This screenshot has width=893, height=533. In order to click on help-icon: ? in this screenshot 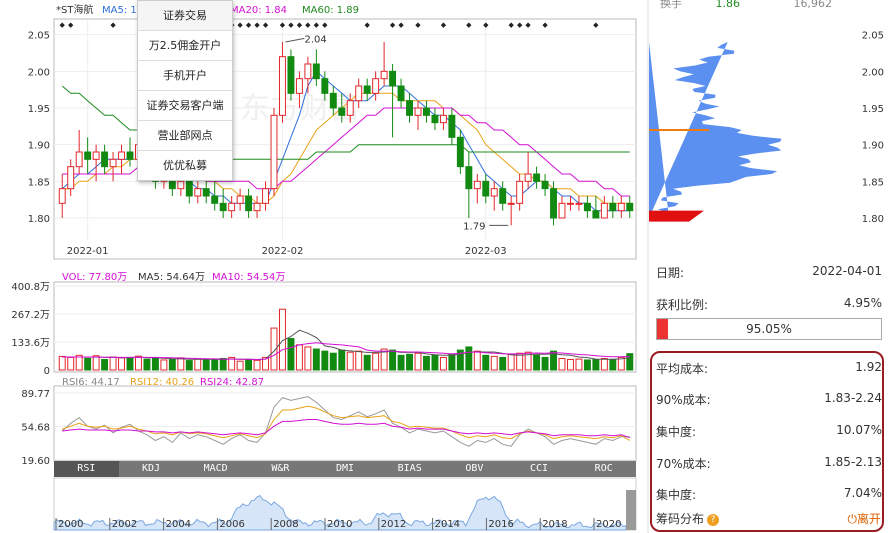, I will do `click(713, 520)`.